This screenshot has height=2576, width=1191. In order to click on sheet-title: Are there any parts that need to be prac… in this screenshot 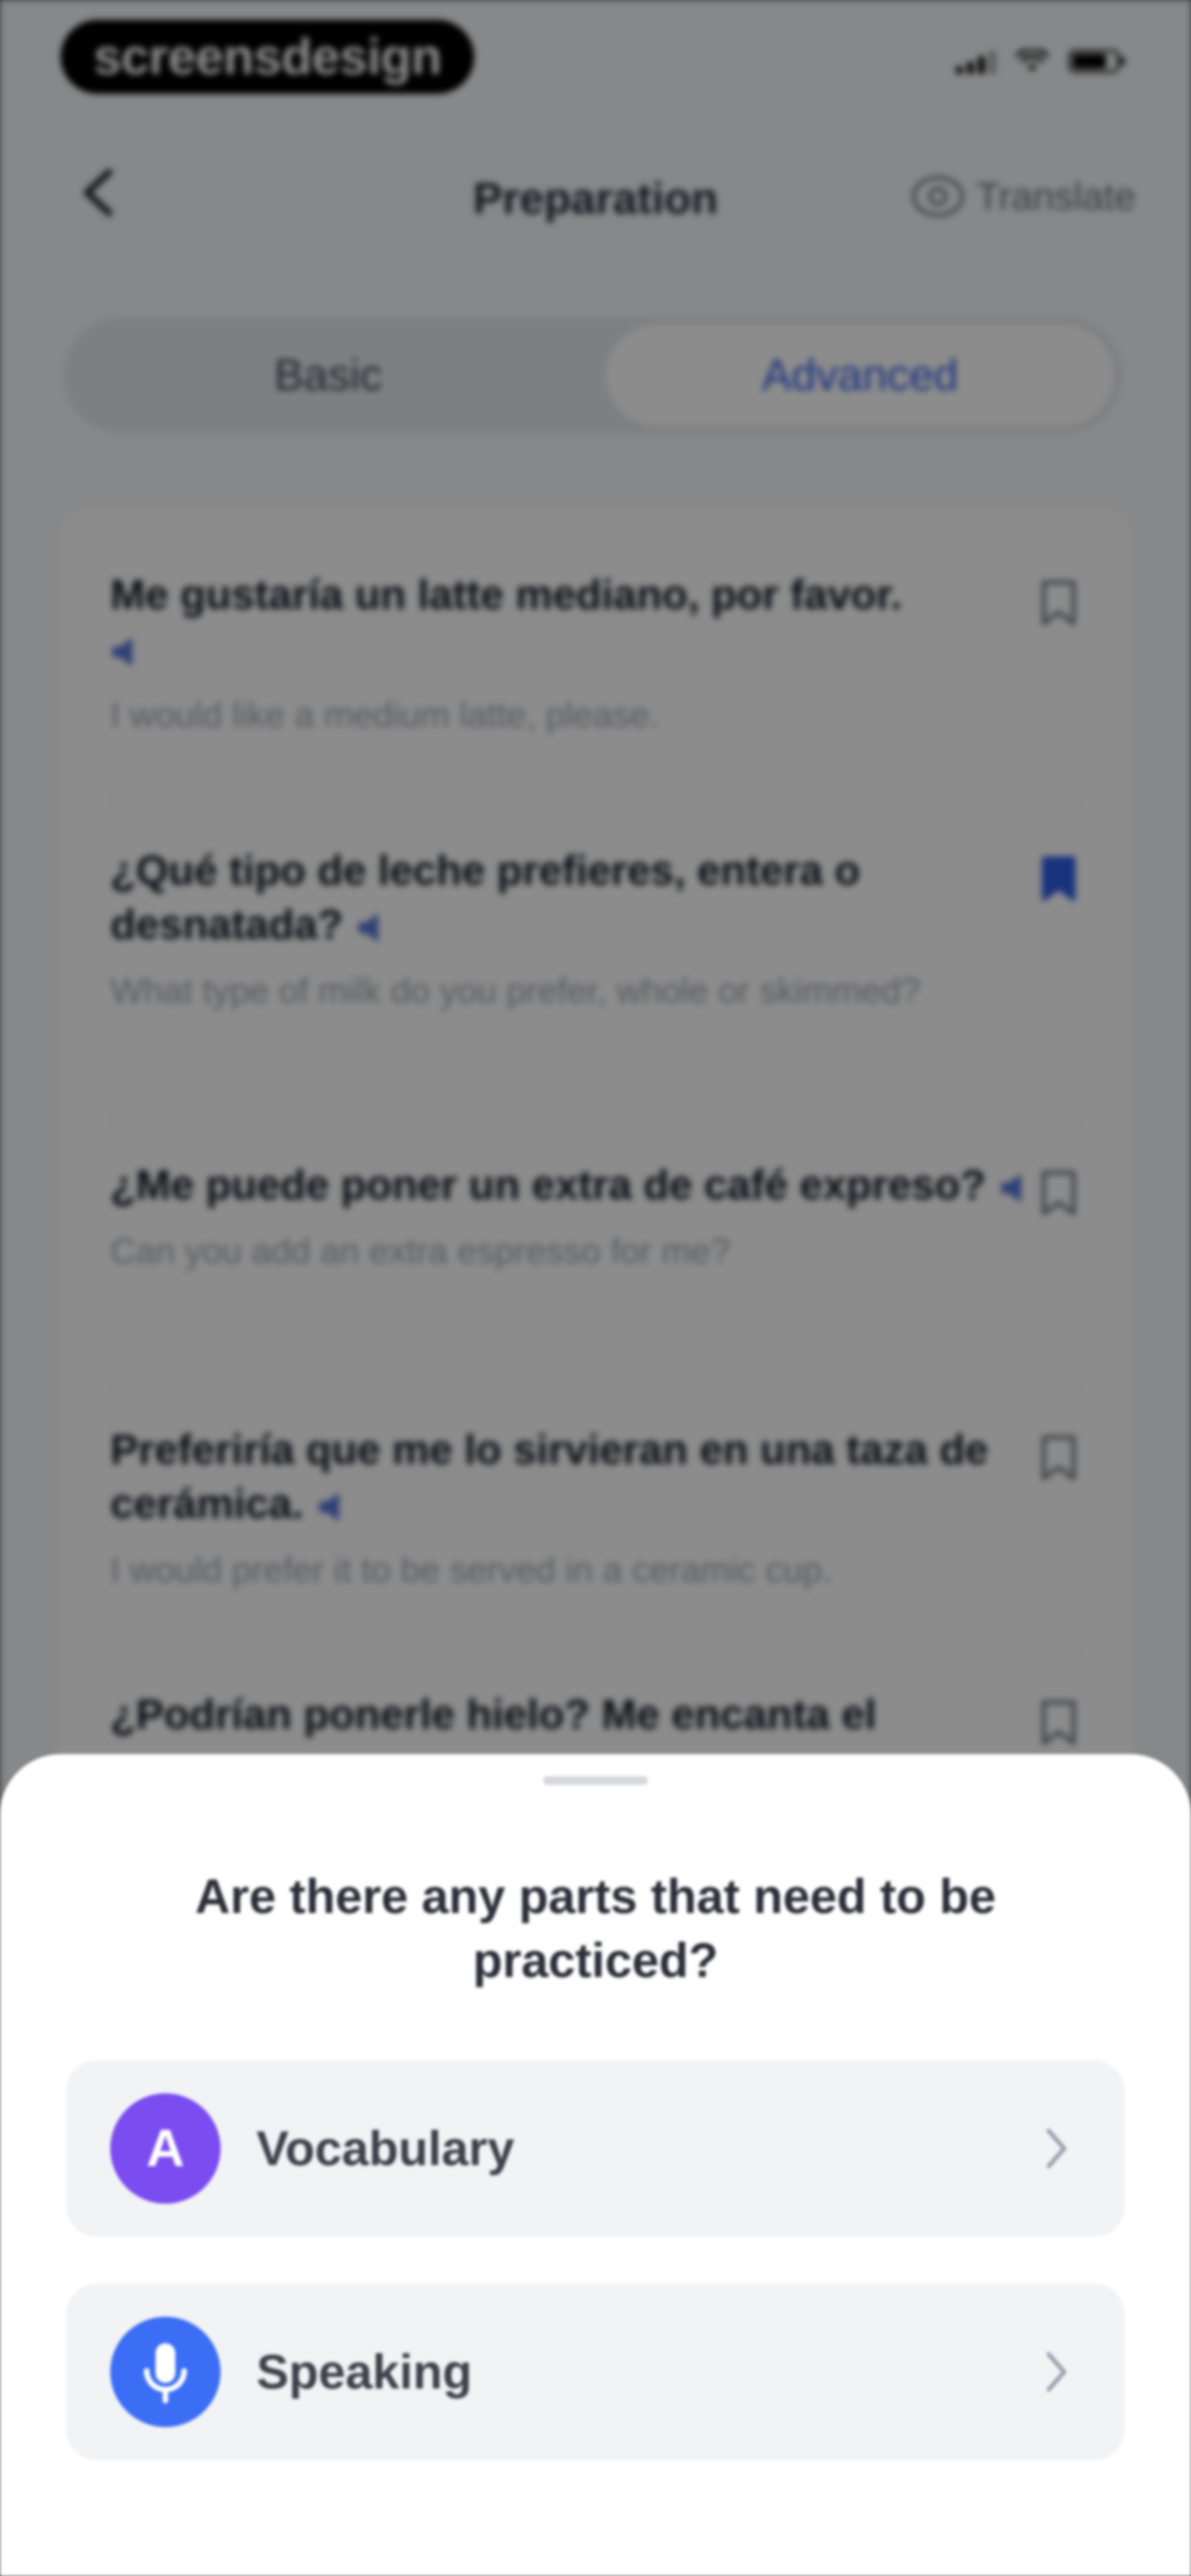, I will do `click(595, 1928)`.